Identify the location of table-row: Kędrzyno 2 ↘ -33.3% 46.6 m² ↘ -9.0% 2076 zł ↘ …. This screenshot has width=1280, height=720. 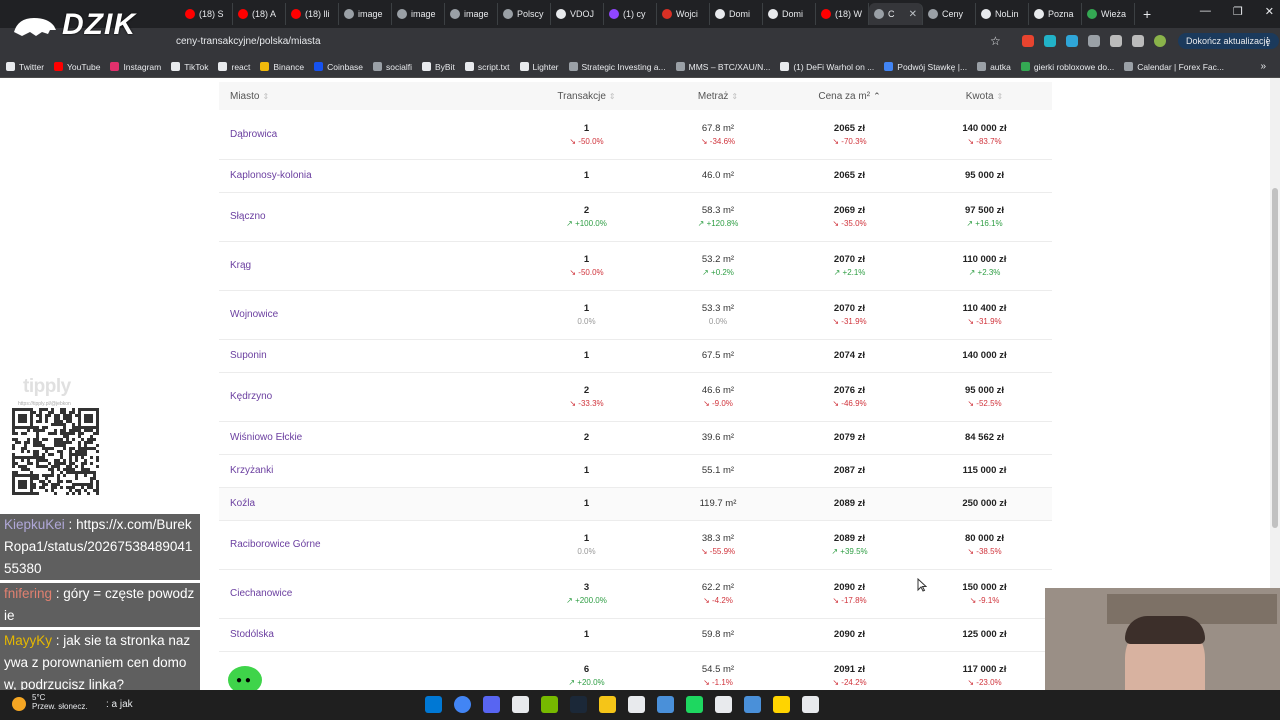
(635, 396).